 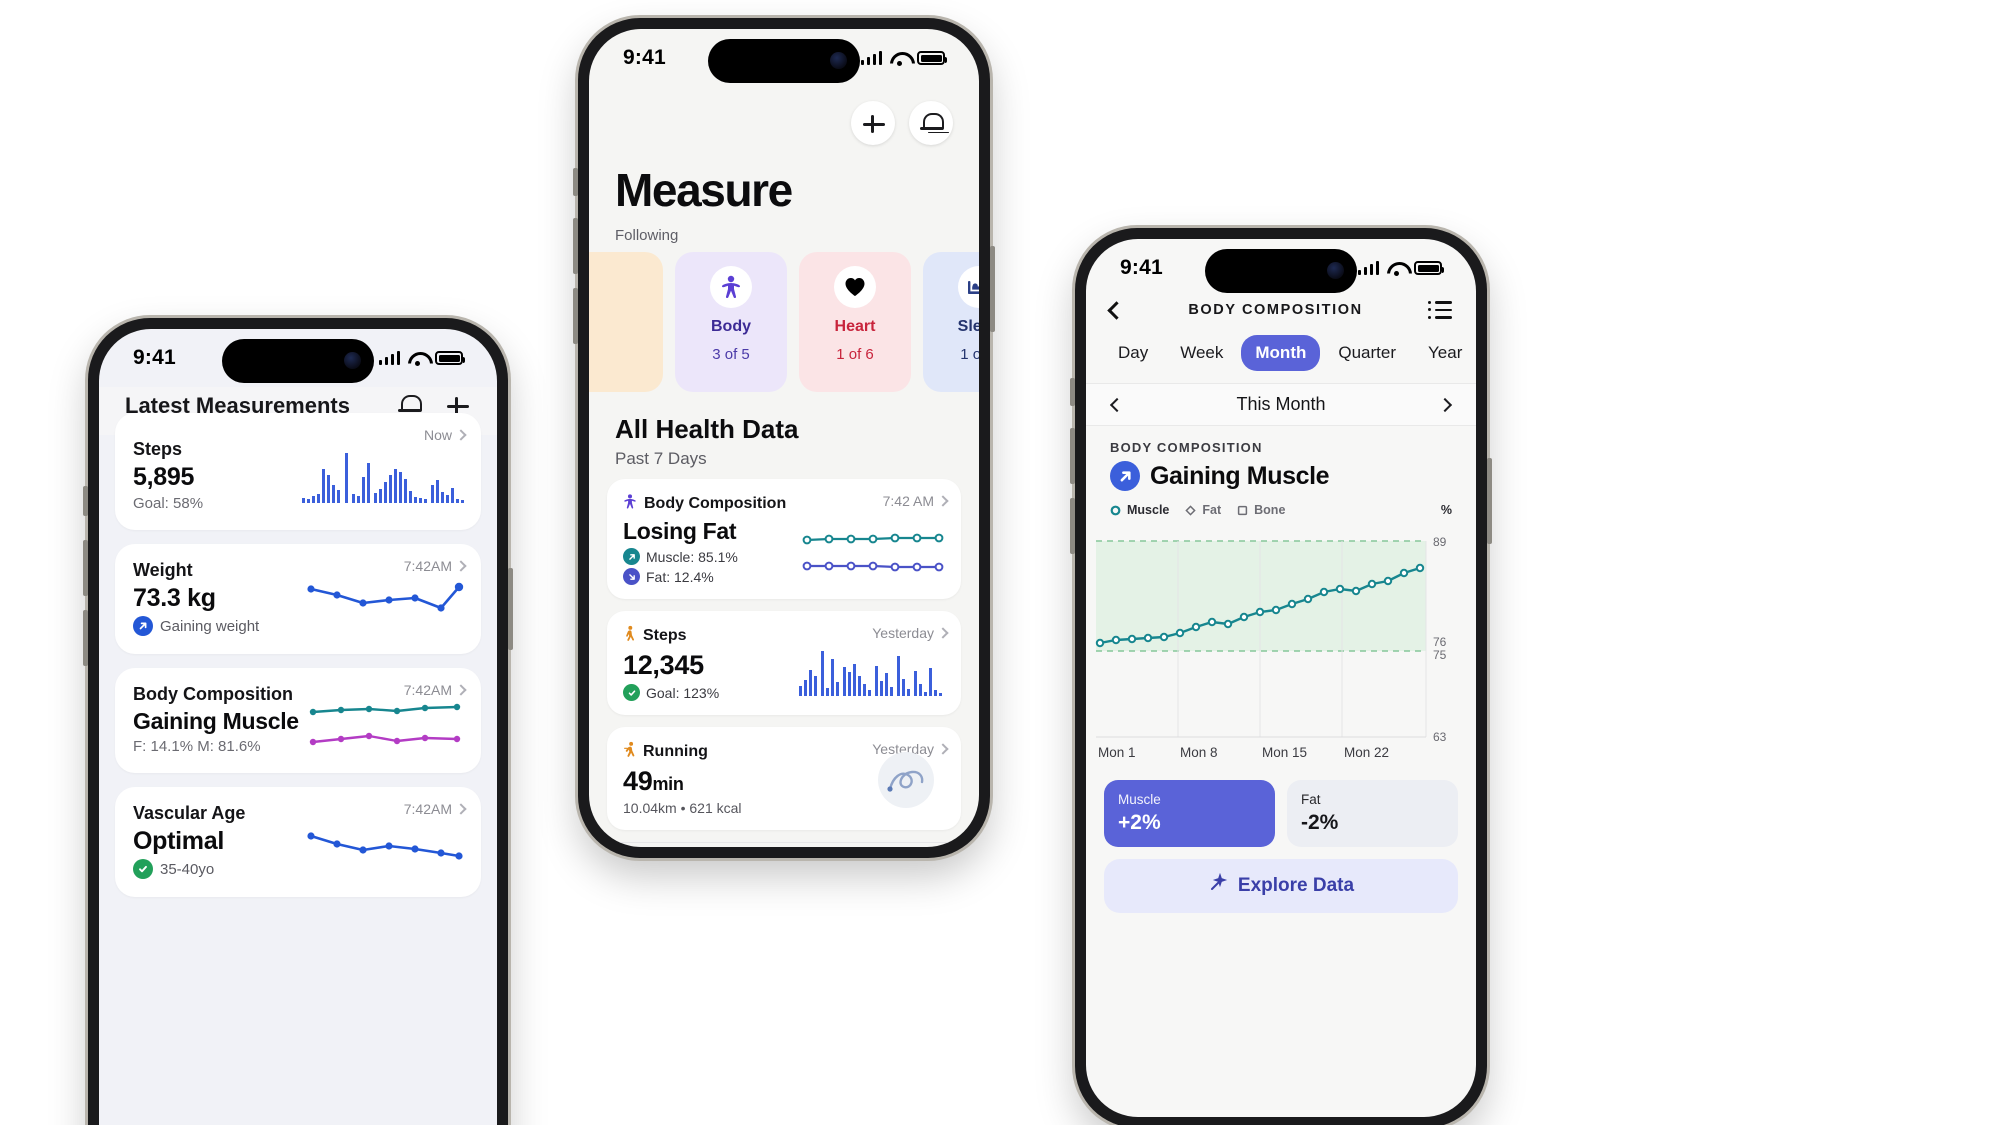 What do you see at coordinates (1281, 647) in the screenshot?
I see `body-composition-chart: 89 76 75 63 Mon 1 Mon 8 Mon 15 Mon 22` at bounding box center [1281, 647].